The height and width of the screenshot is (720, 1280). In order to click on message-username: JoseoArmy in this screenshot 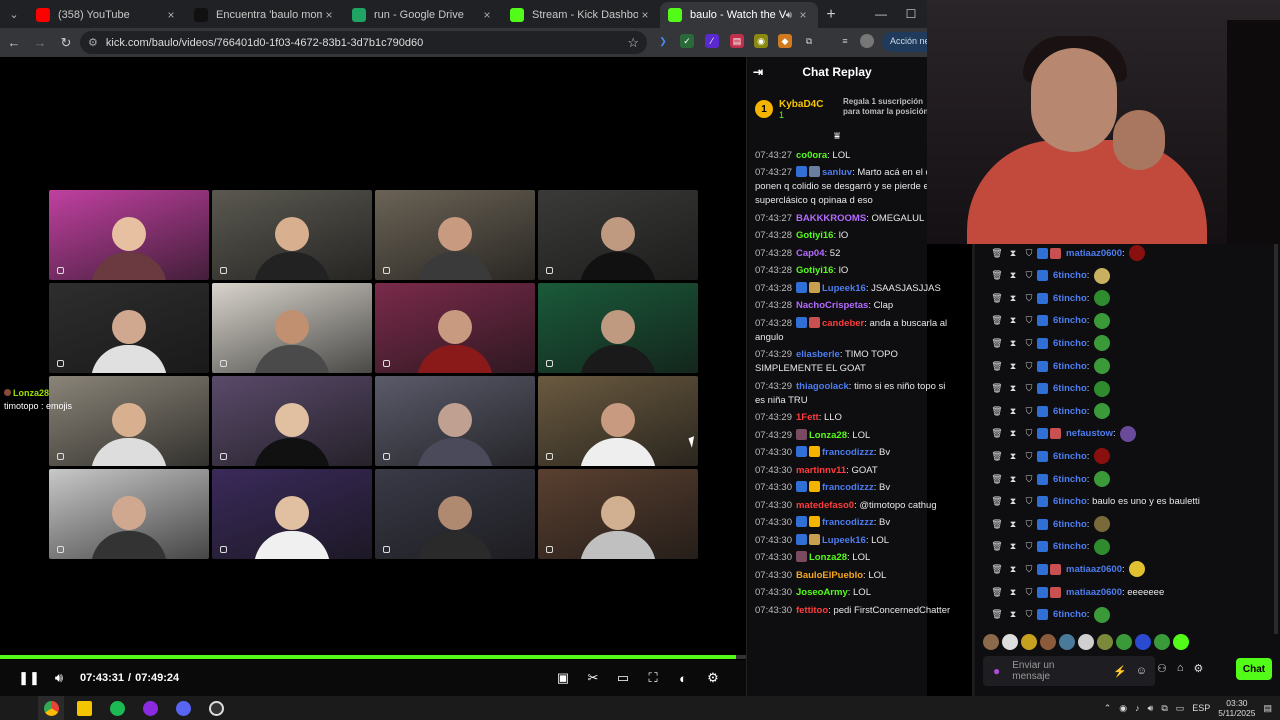, I will do `click(822, 592)`.